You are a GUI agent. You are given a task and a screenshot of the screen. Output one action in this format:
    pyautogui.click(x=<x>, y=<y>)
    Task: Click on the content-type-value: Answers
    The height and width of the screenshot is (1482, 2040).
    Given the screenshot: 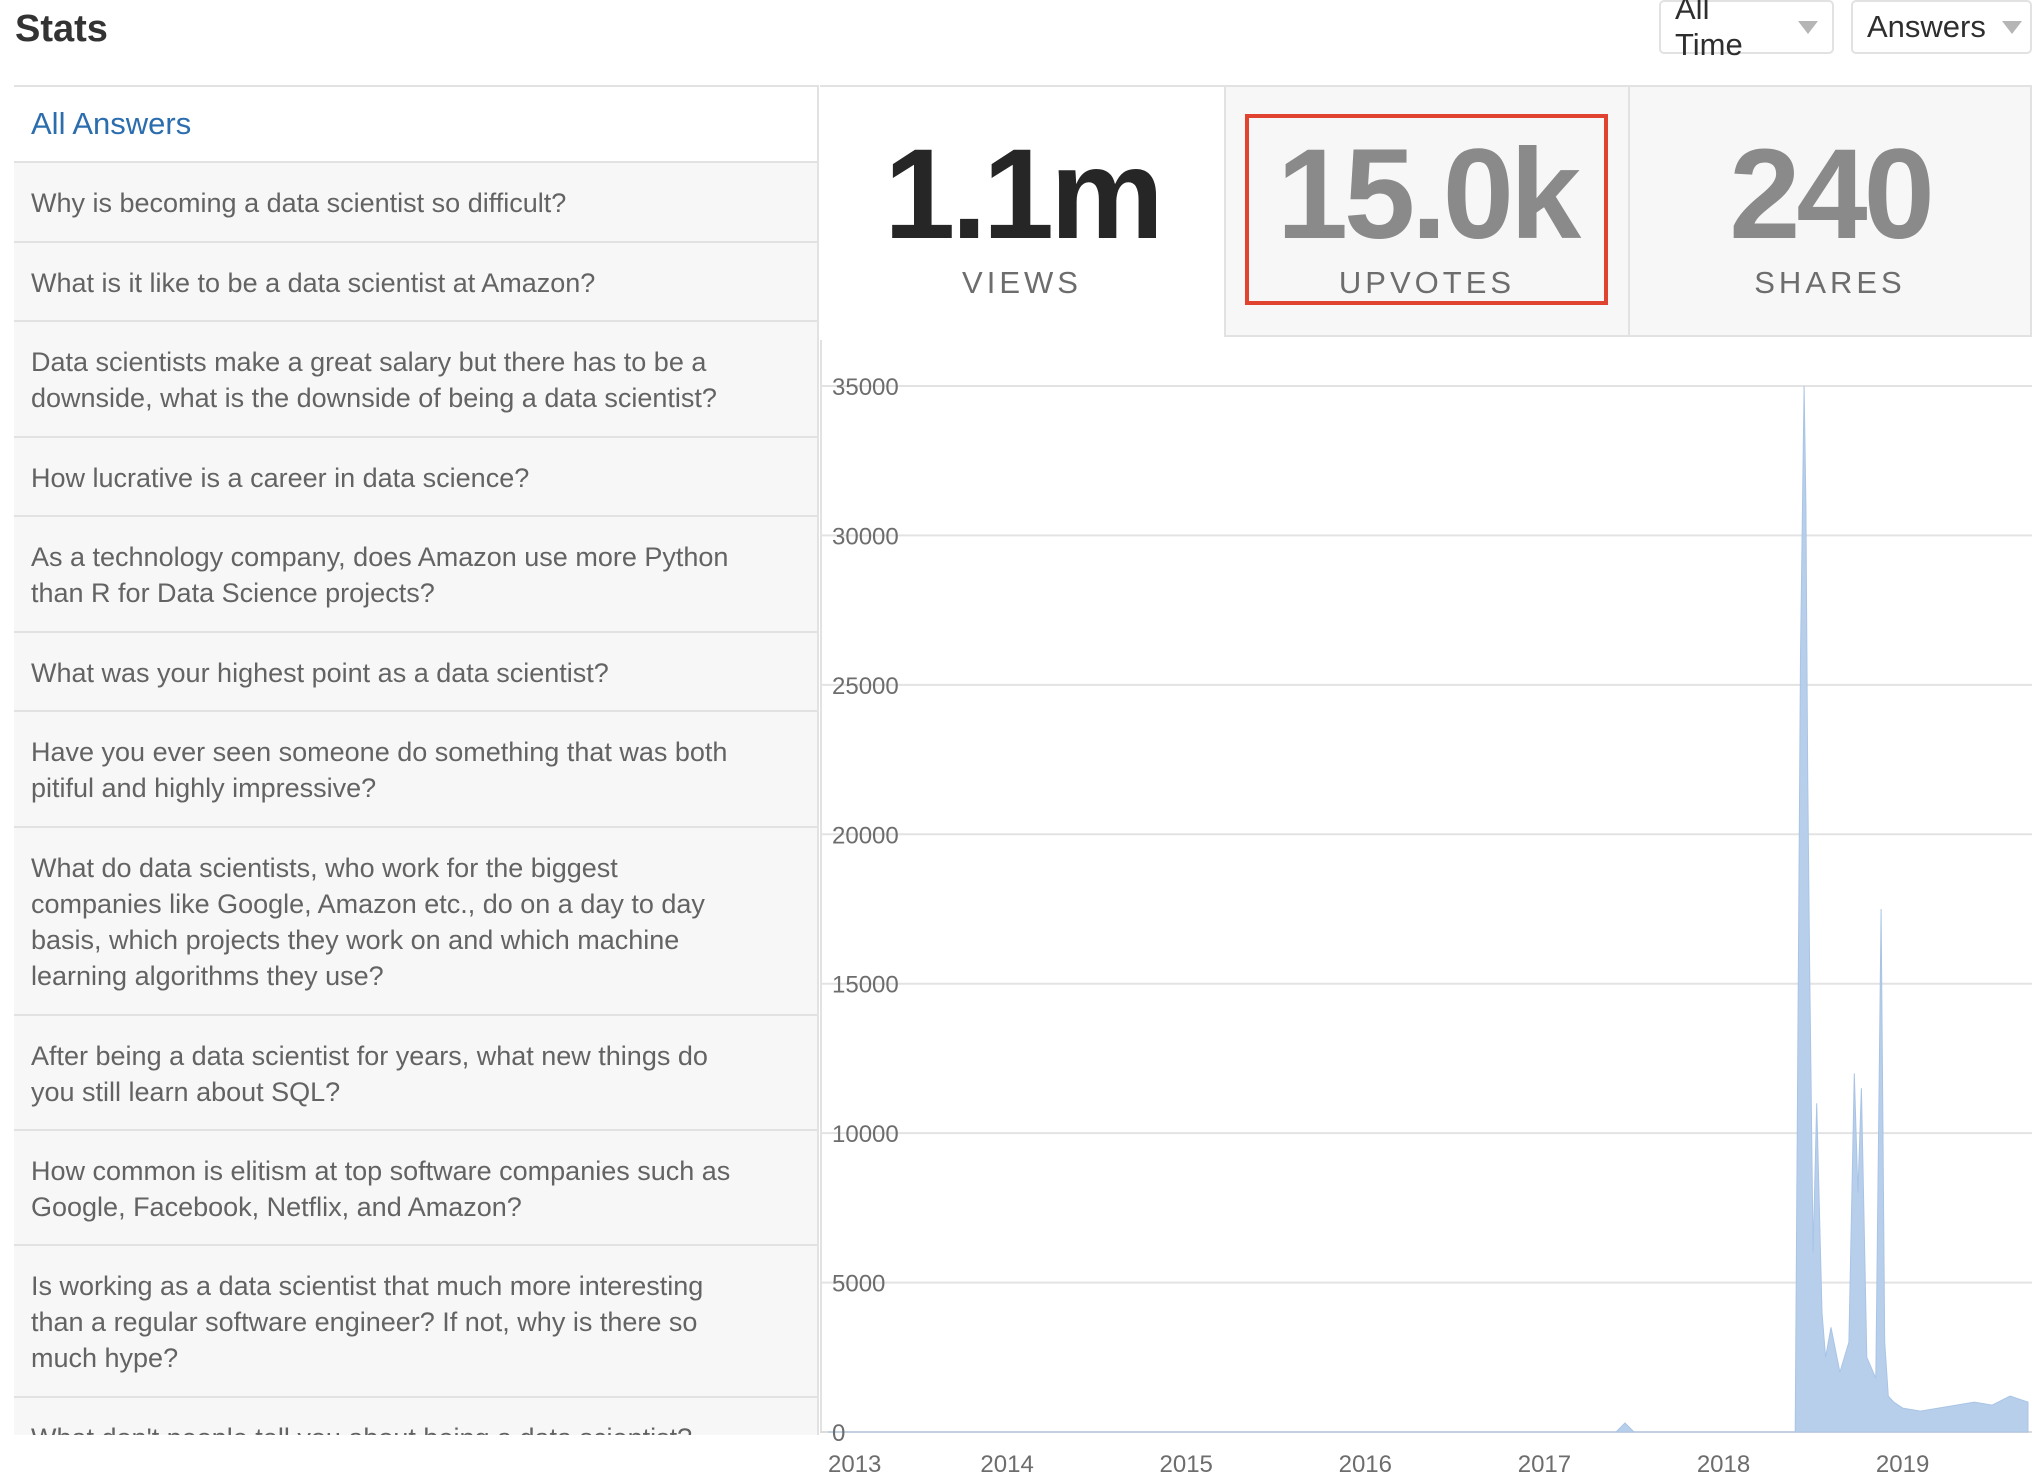 What is the action you would take?
    pyautogui.click(x=1926, y=26)
    